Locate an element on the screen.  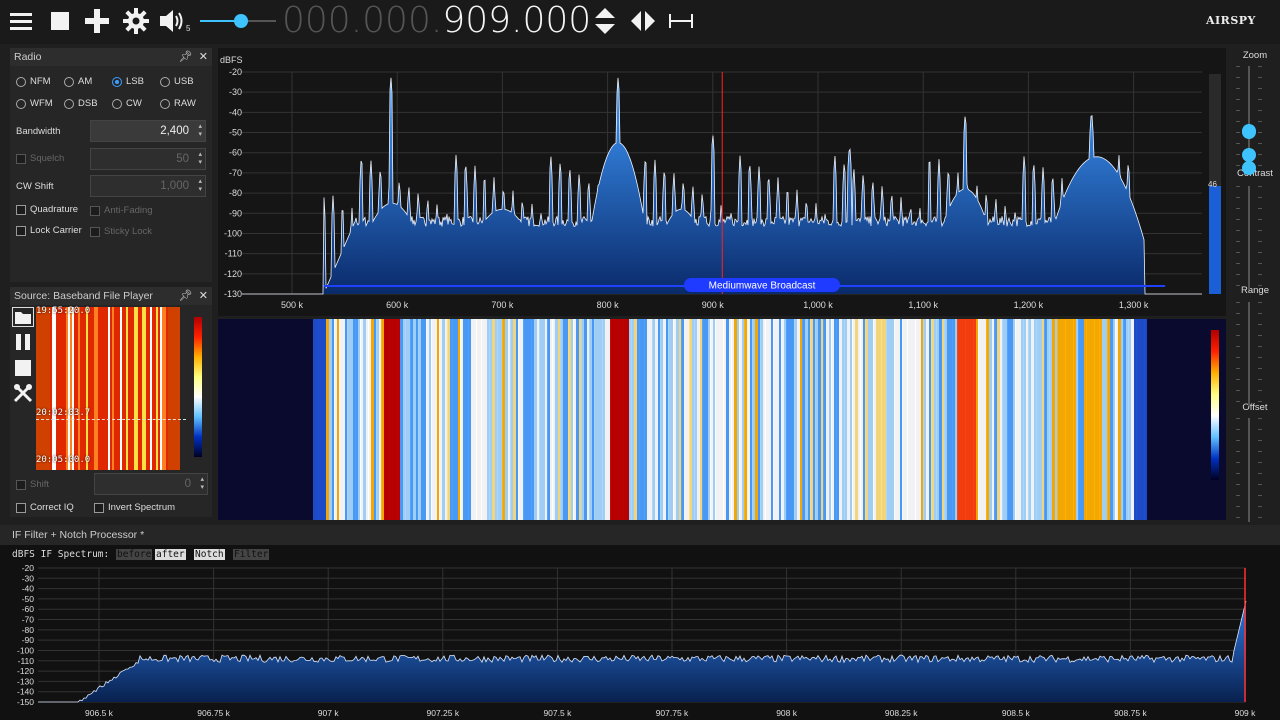
frequency-dim-digits: 000.000. is located at coordinates (362, 20).